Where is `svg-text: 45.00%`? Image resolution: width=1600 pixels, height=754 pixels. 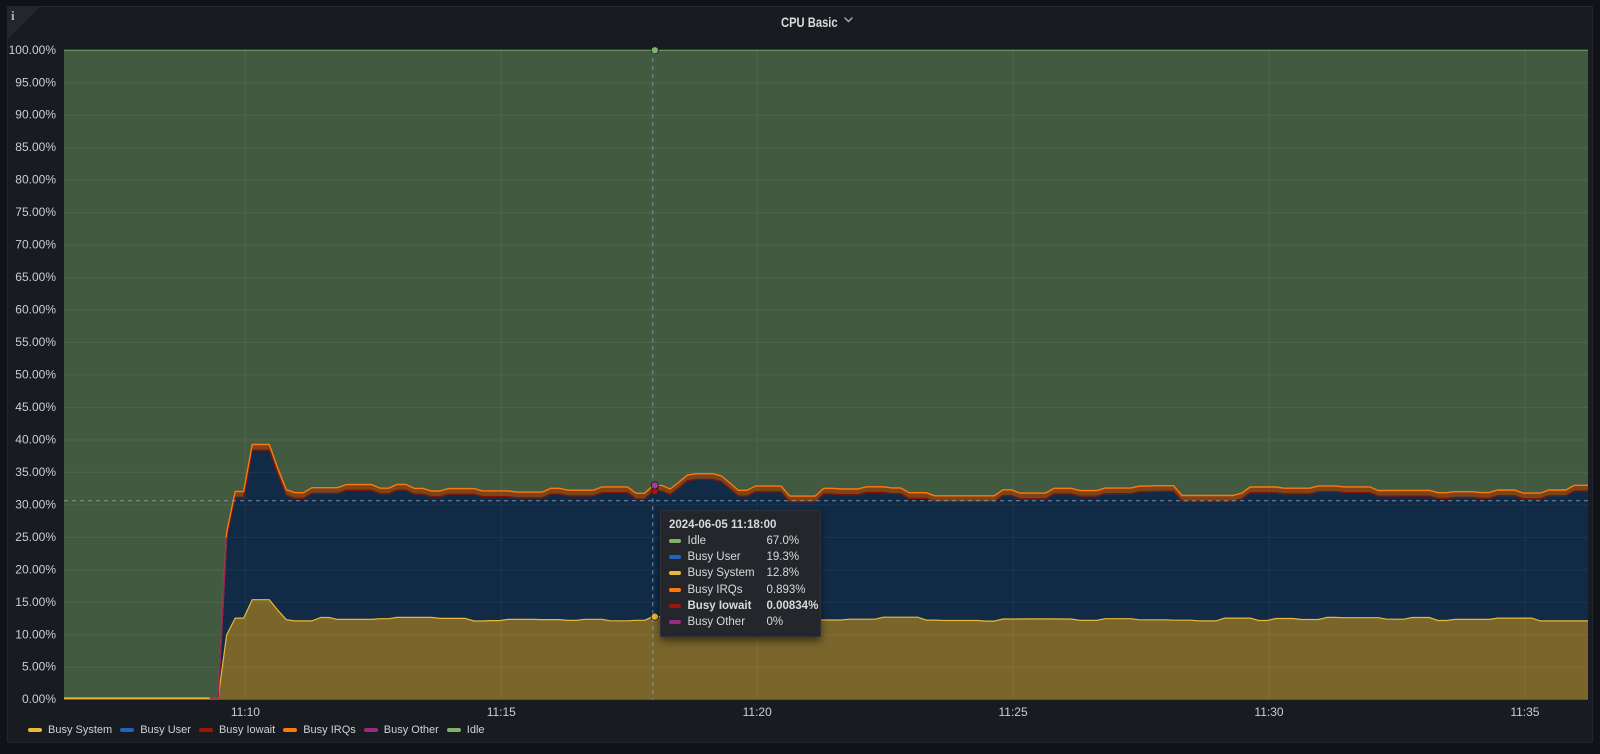
svg-text: 45.00% is located at coordinates (35, 407).